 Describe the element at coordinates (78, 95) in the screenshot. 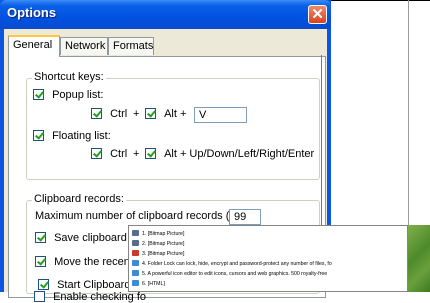

I see `popup-list-label: Popup list:` at that location.